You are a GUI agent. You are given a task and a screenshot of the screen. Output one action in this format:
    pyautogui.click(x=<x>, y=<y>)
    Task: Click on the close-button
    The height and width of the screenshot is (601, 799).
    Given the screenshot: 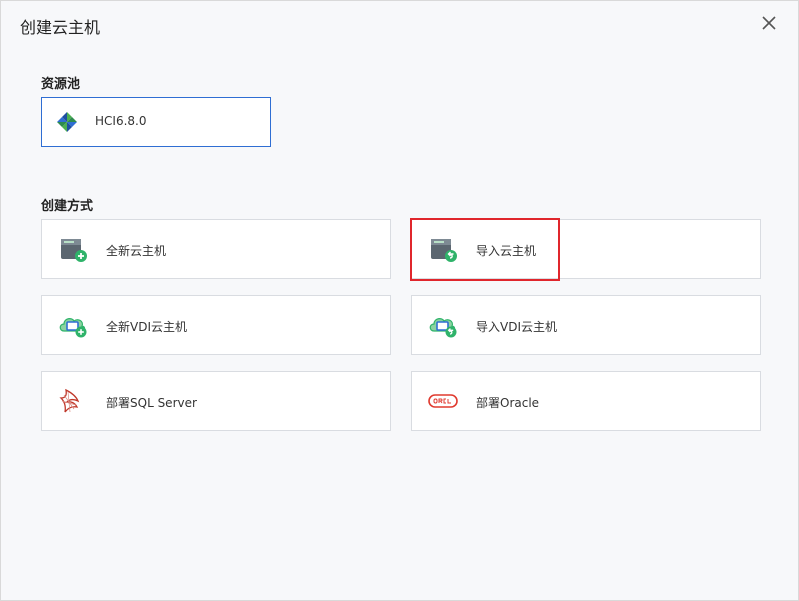 What is the action you would take?
    pyautogui.click(x=769, y=23)
    